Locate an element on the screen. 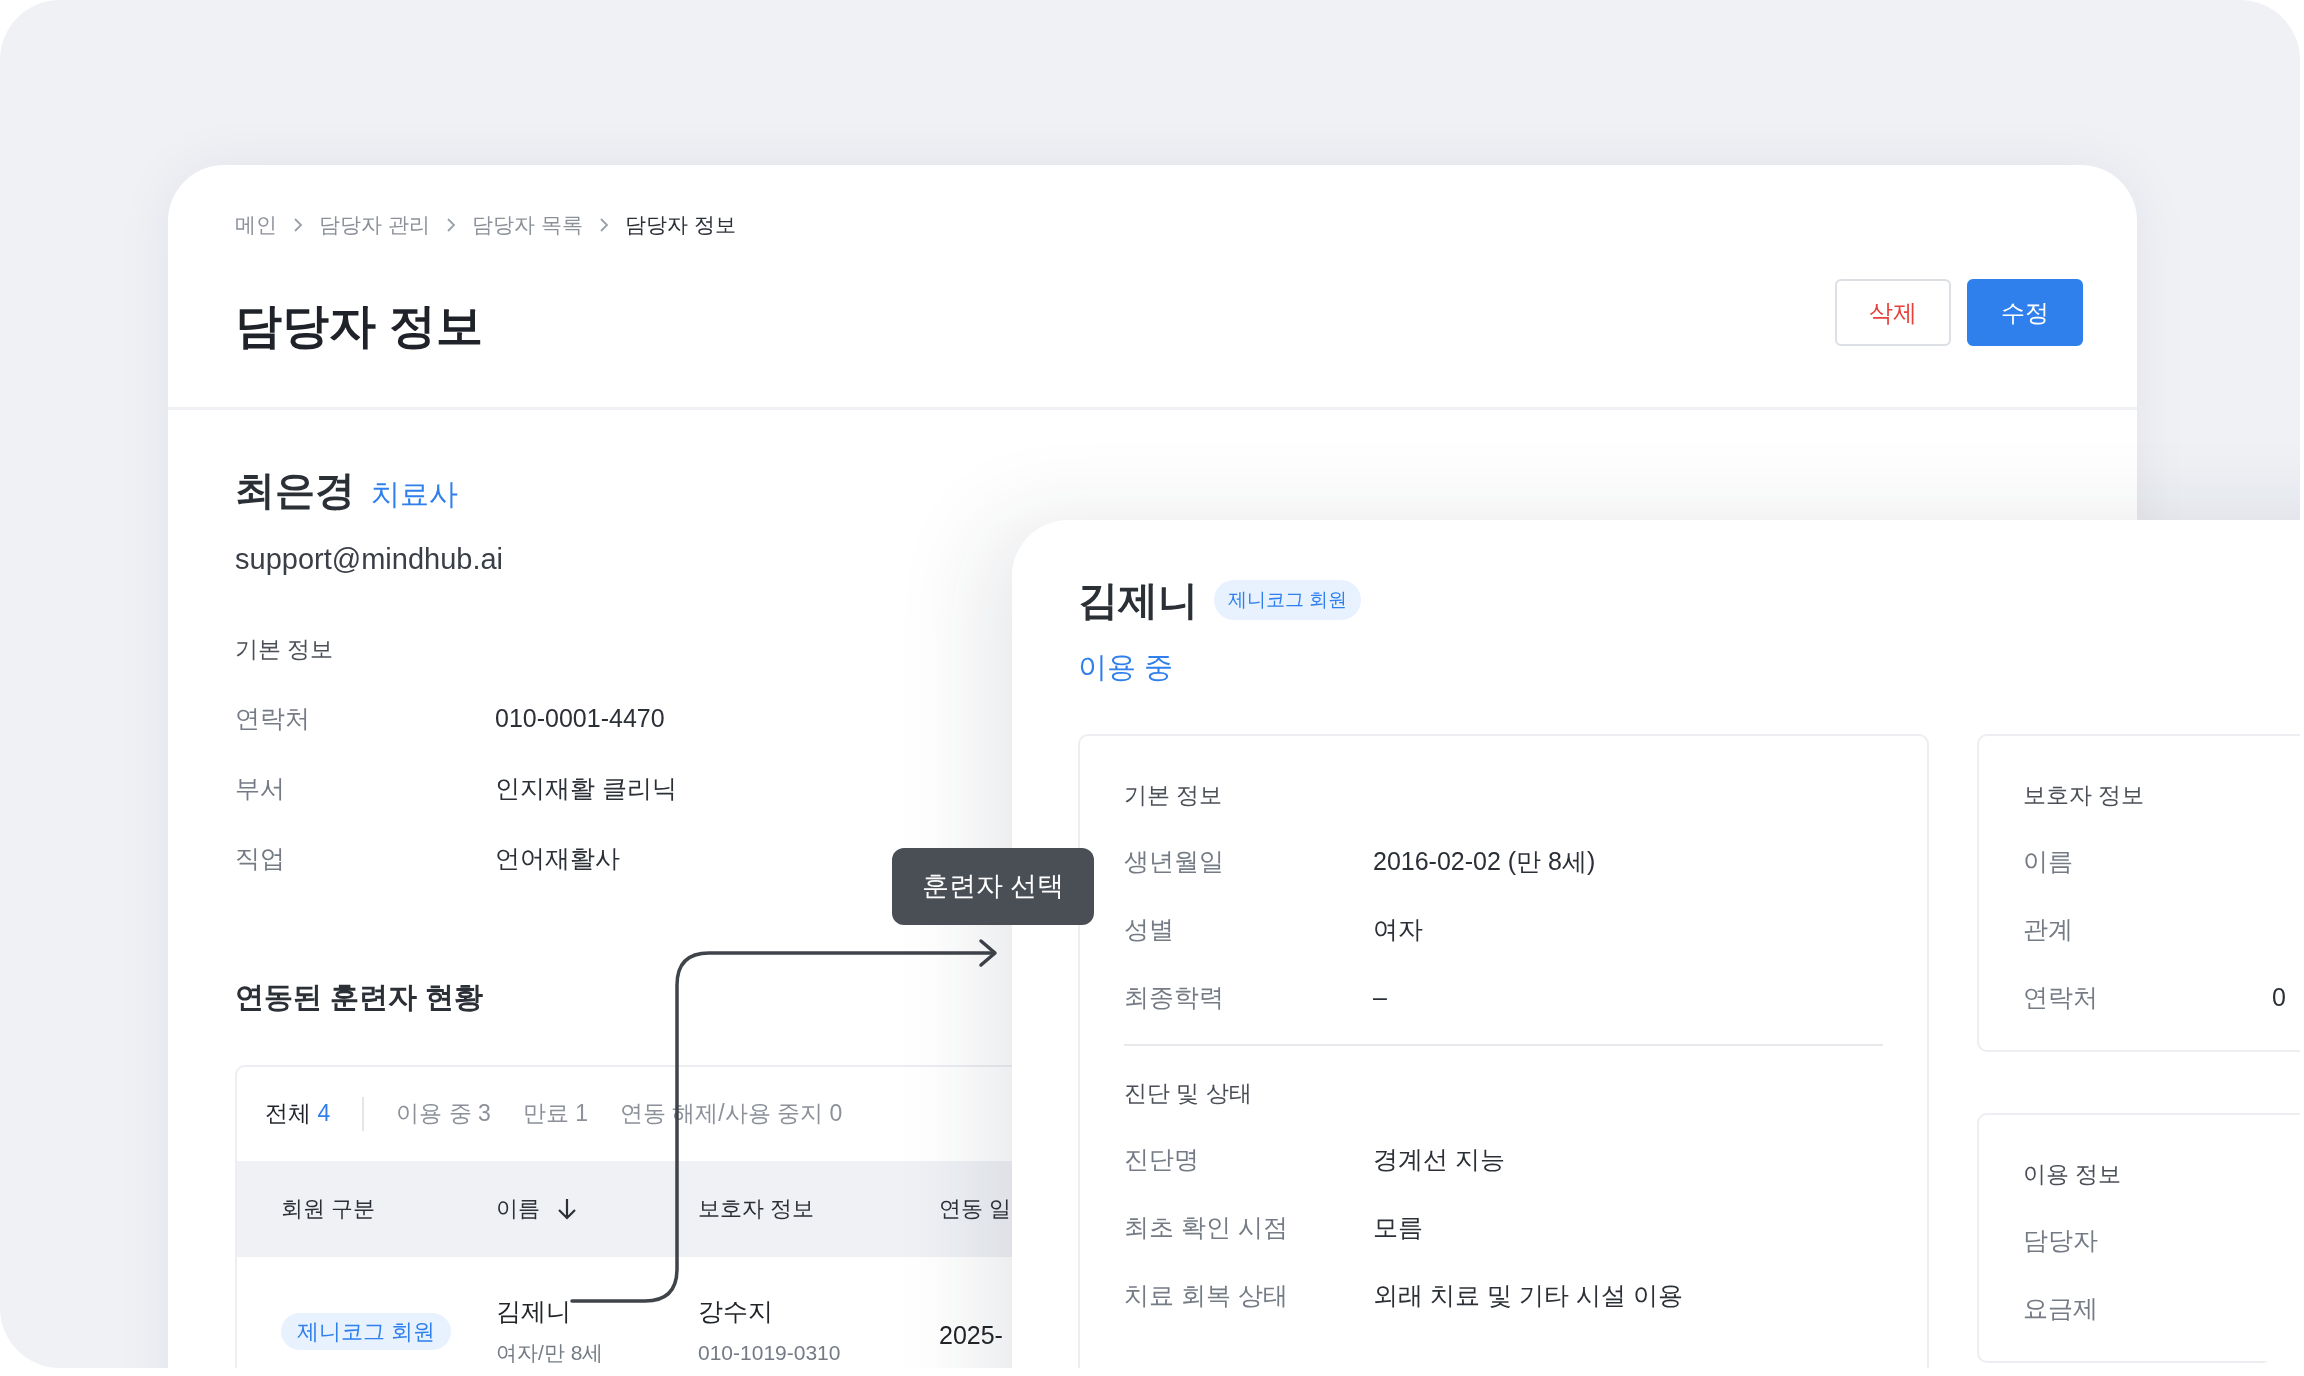  field-label: 최종학력 is located at coordinates (1174, 997).